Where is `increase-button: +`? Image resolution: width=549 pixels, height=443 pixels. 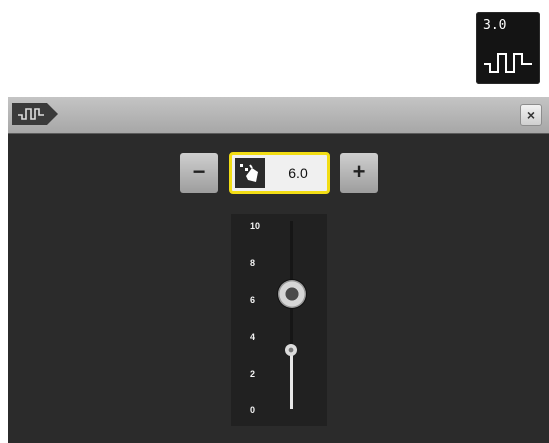 increase-button: + is located at coordinates (359, 173).